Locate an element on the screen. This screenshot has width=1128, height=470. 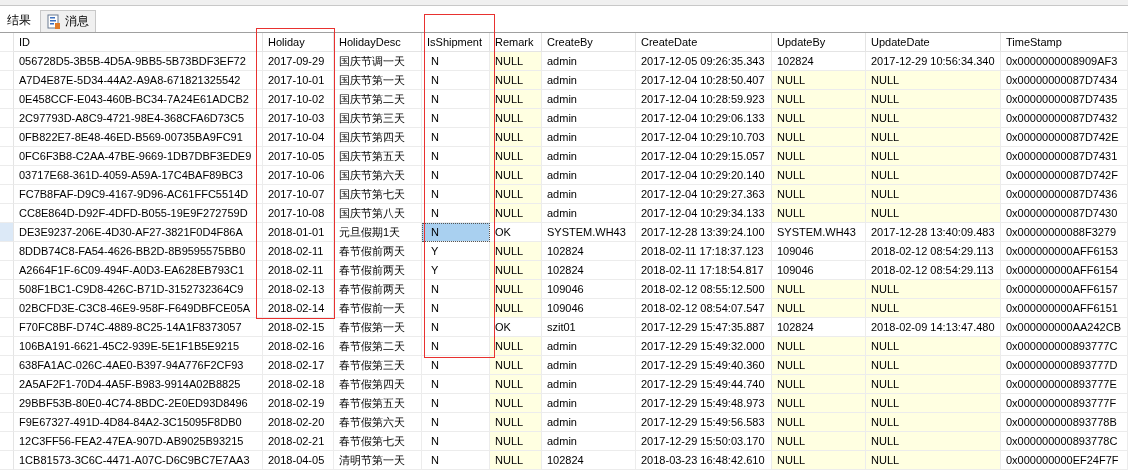
table-cell: F70FC8BF-D74C-4889-8C25-14A1F8373057 is located at coordinates (138, 327).